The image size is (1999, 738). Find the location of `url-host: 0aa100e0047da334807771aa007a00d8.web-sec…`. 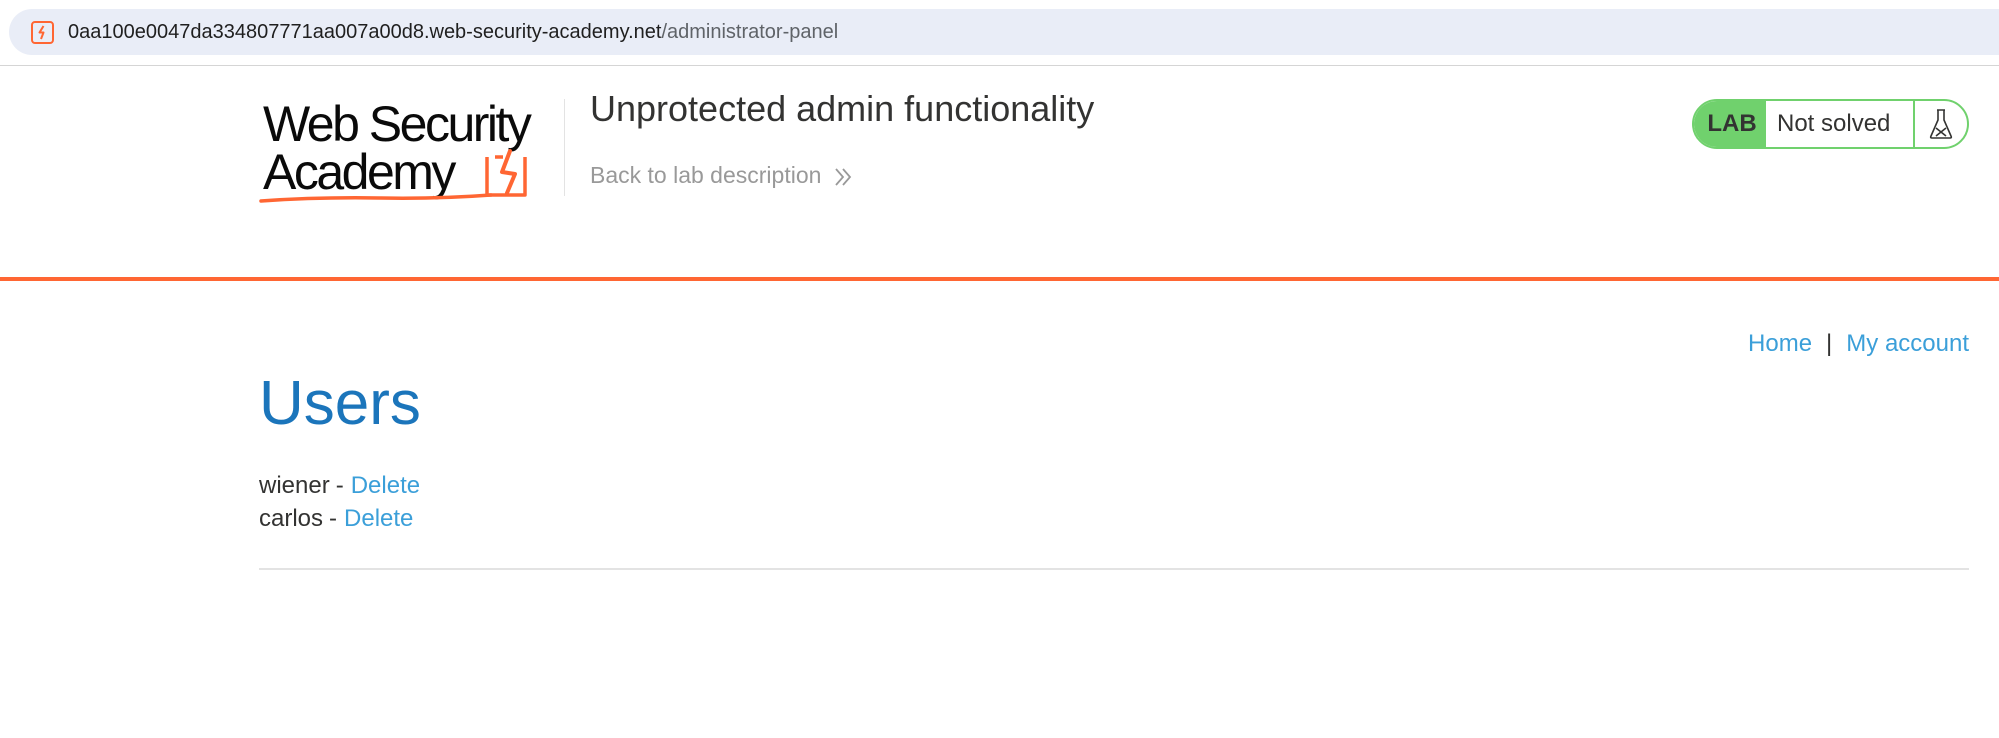

url-host: 0aa100e0047da334807771aa007a00d8.web-sec… is located at coordinates (365, 32).